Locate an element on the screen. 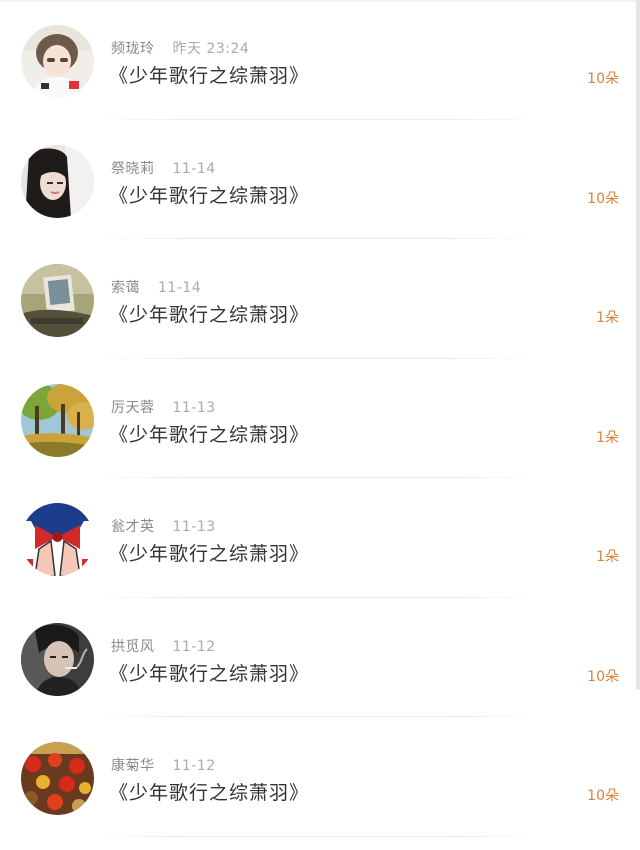  avatar-photo-card-icon is located at coordinates (57, 300).